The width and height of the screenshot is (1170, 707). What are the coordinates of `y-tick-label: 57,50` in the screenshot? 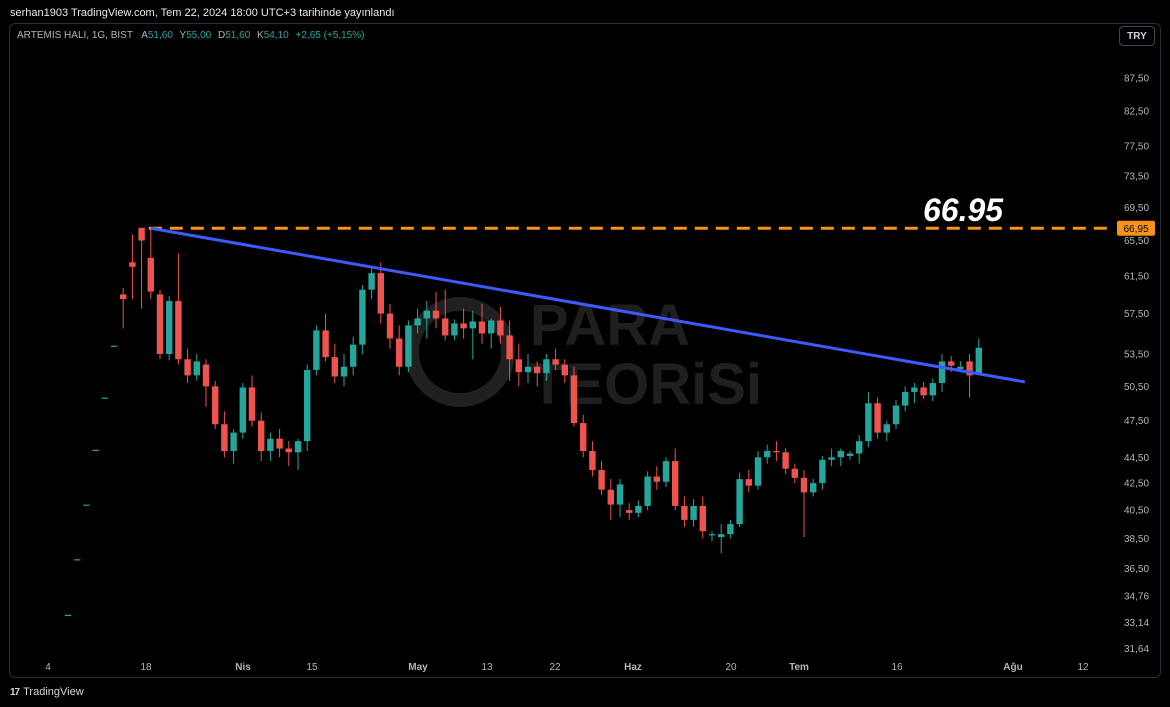 It's located at (1136, 314).